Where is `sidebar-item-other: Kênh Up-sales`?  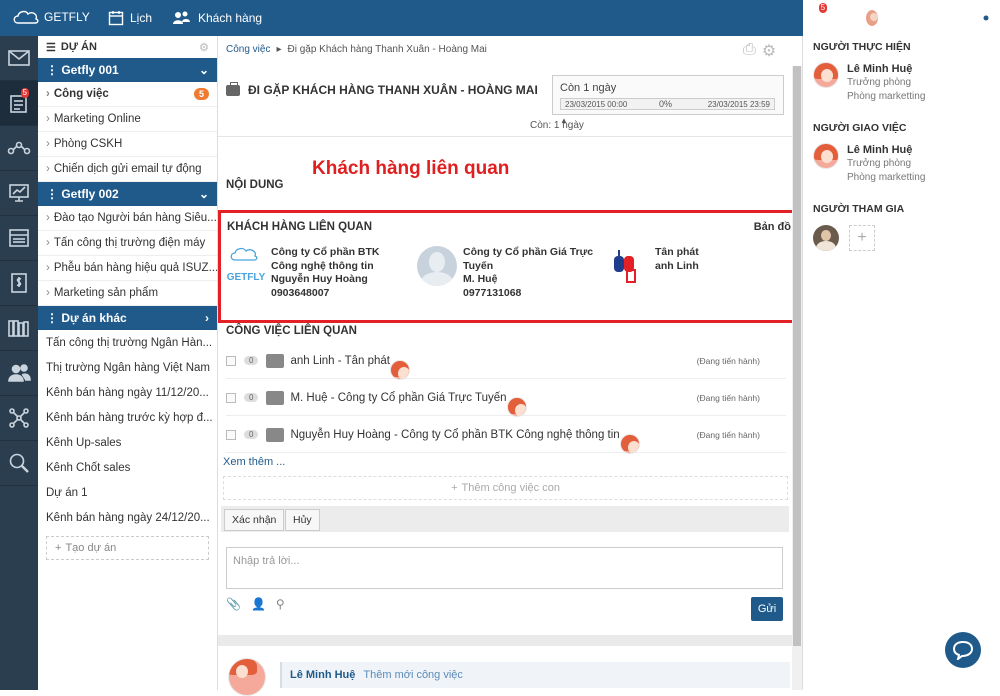 sidebar-item-other: Kênh Up-sales is located at coordinates (127, 442).